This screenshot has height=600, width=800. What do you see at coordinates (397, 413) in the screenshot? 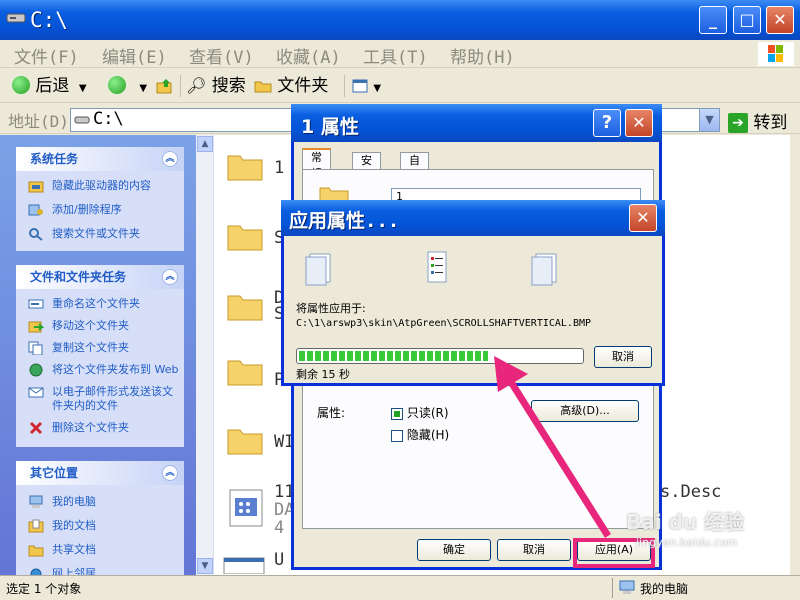
I see `checkbox-indeterminate` at bounding box center [397, 413].